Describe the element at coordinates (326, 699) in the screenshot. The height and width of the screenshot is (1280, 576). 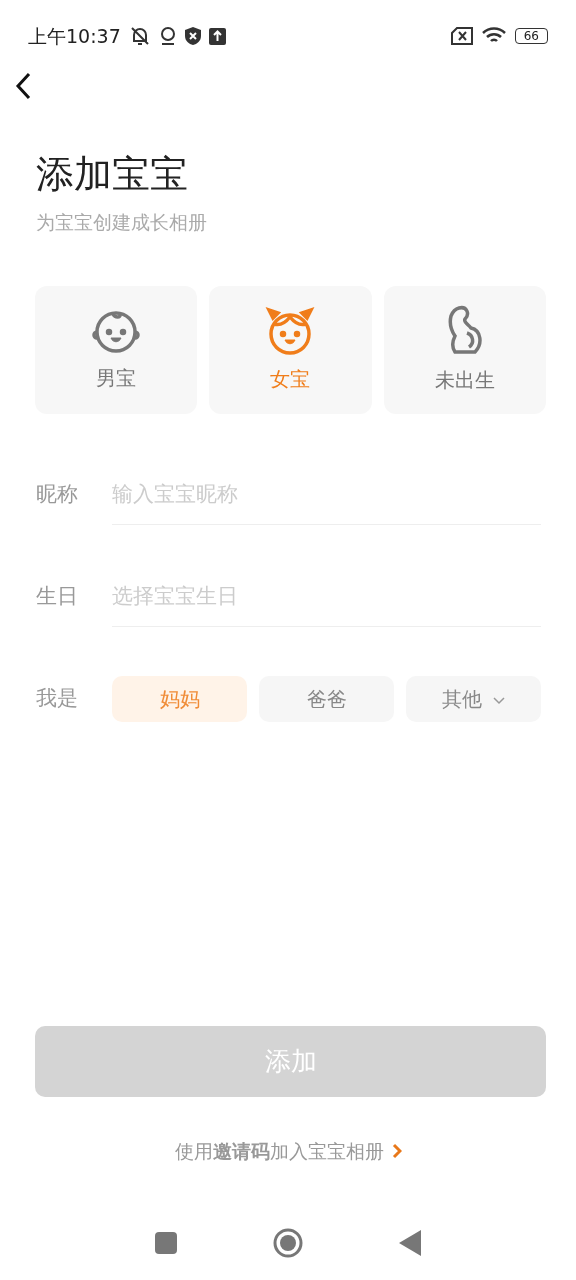
I see `relation-option: 爸爸` at that location.